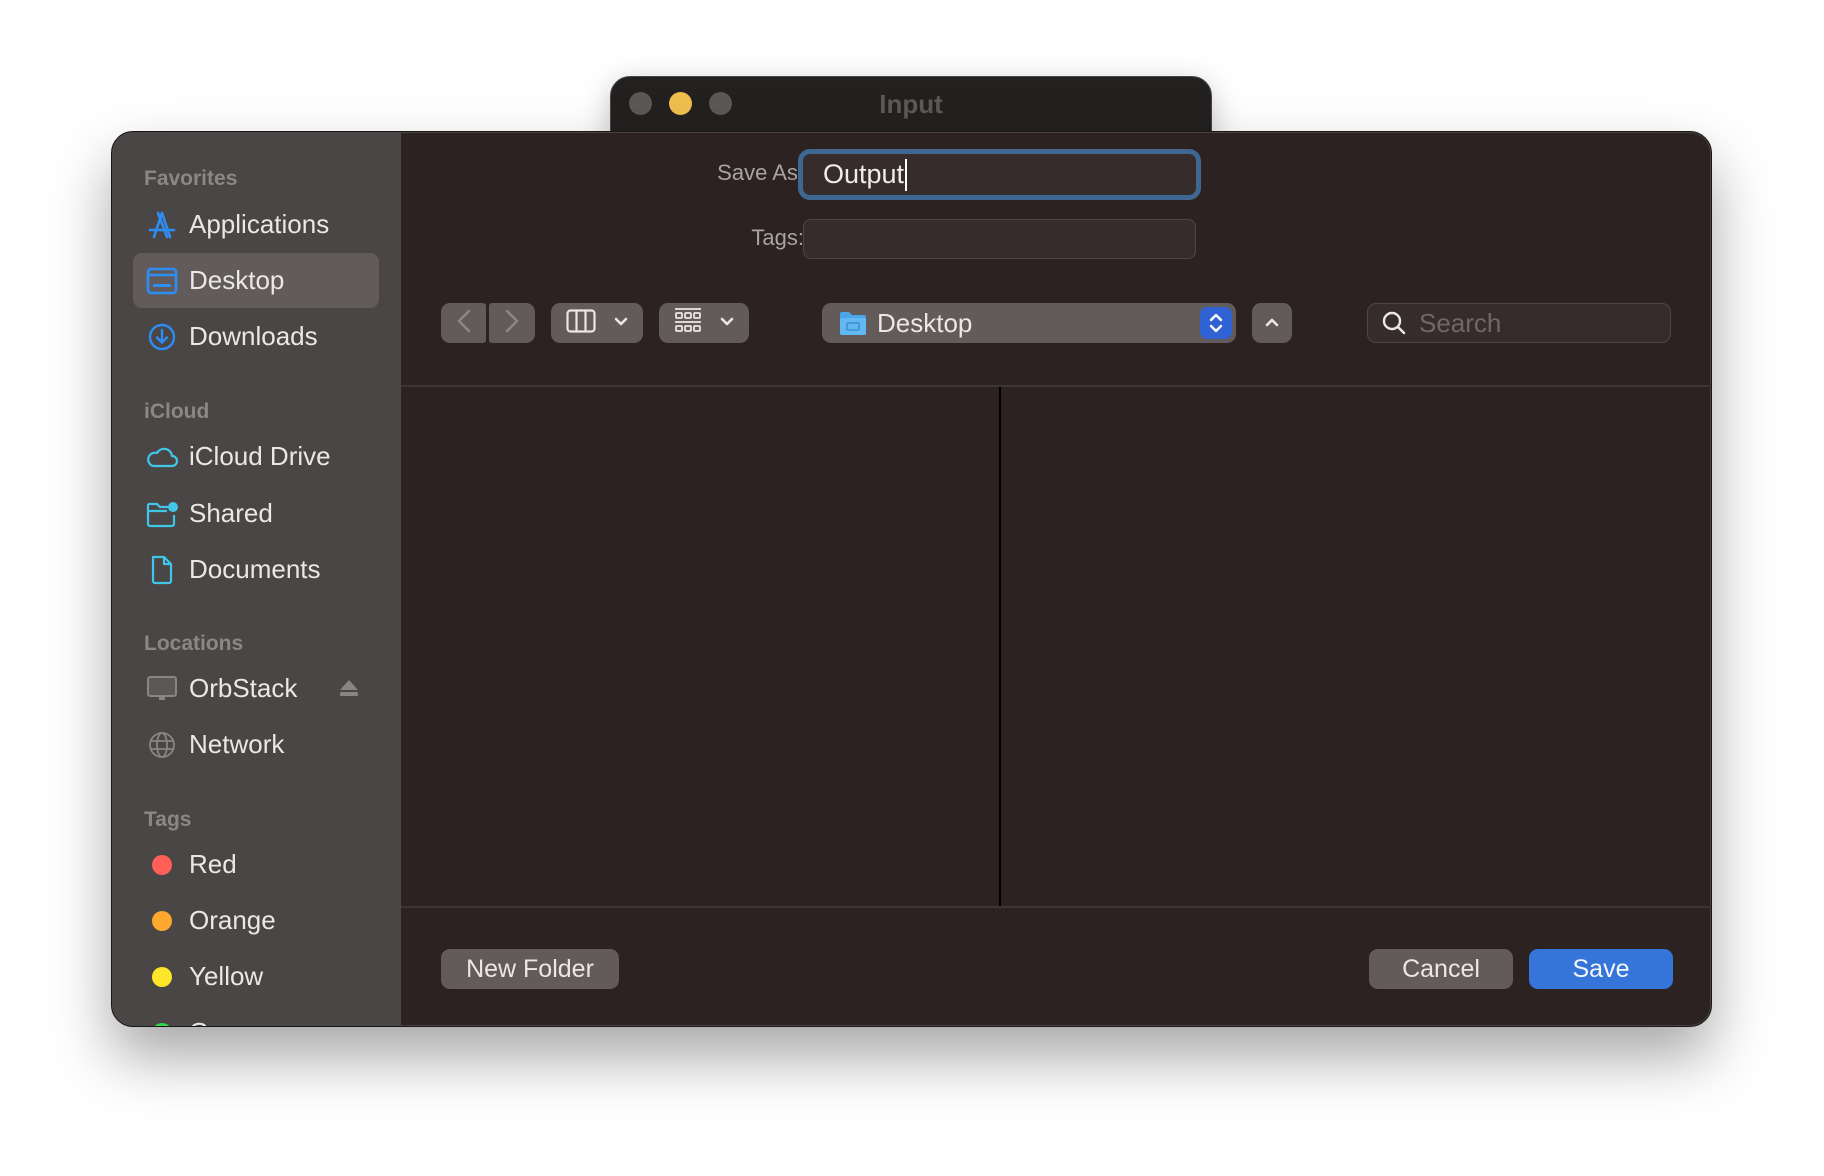 The width and height of the screenshot is (1824, 1176). Describe the element at coordinates (260, 456) in the screenshot. I see `sidebar-item-label: iCloud Drive` at that location.